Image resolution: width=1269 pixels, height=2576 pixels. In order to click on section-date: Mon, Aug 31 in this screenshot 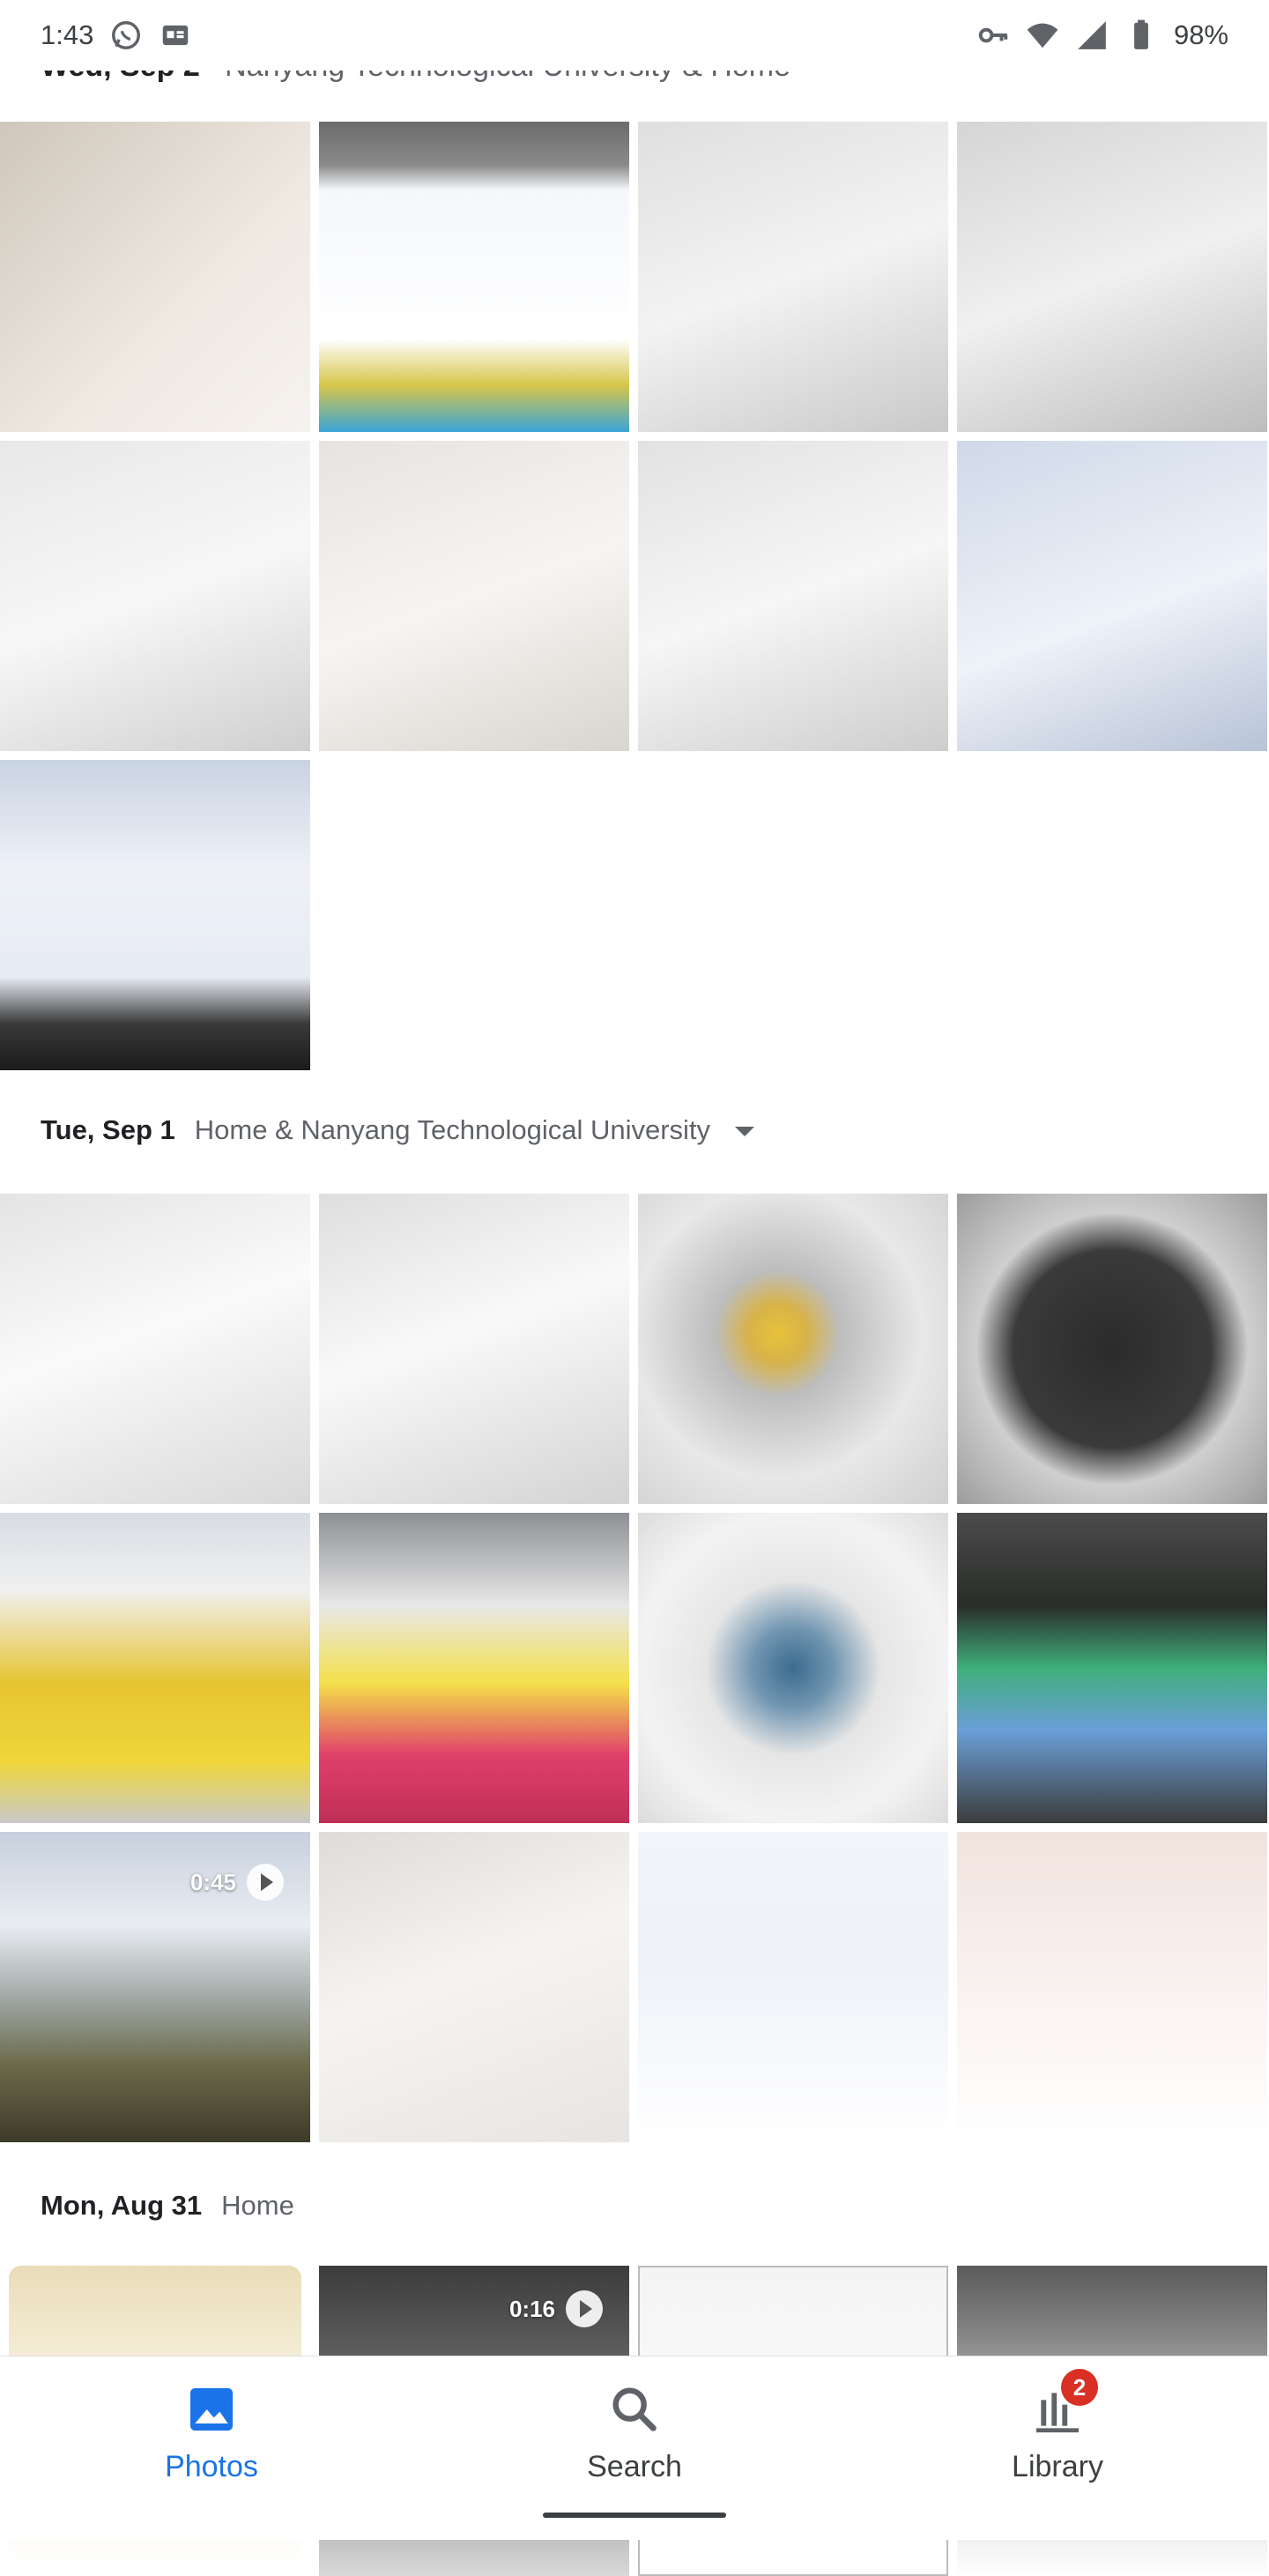, I will do `click(122, 2206)`.